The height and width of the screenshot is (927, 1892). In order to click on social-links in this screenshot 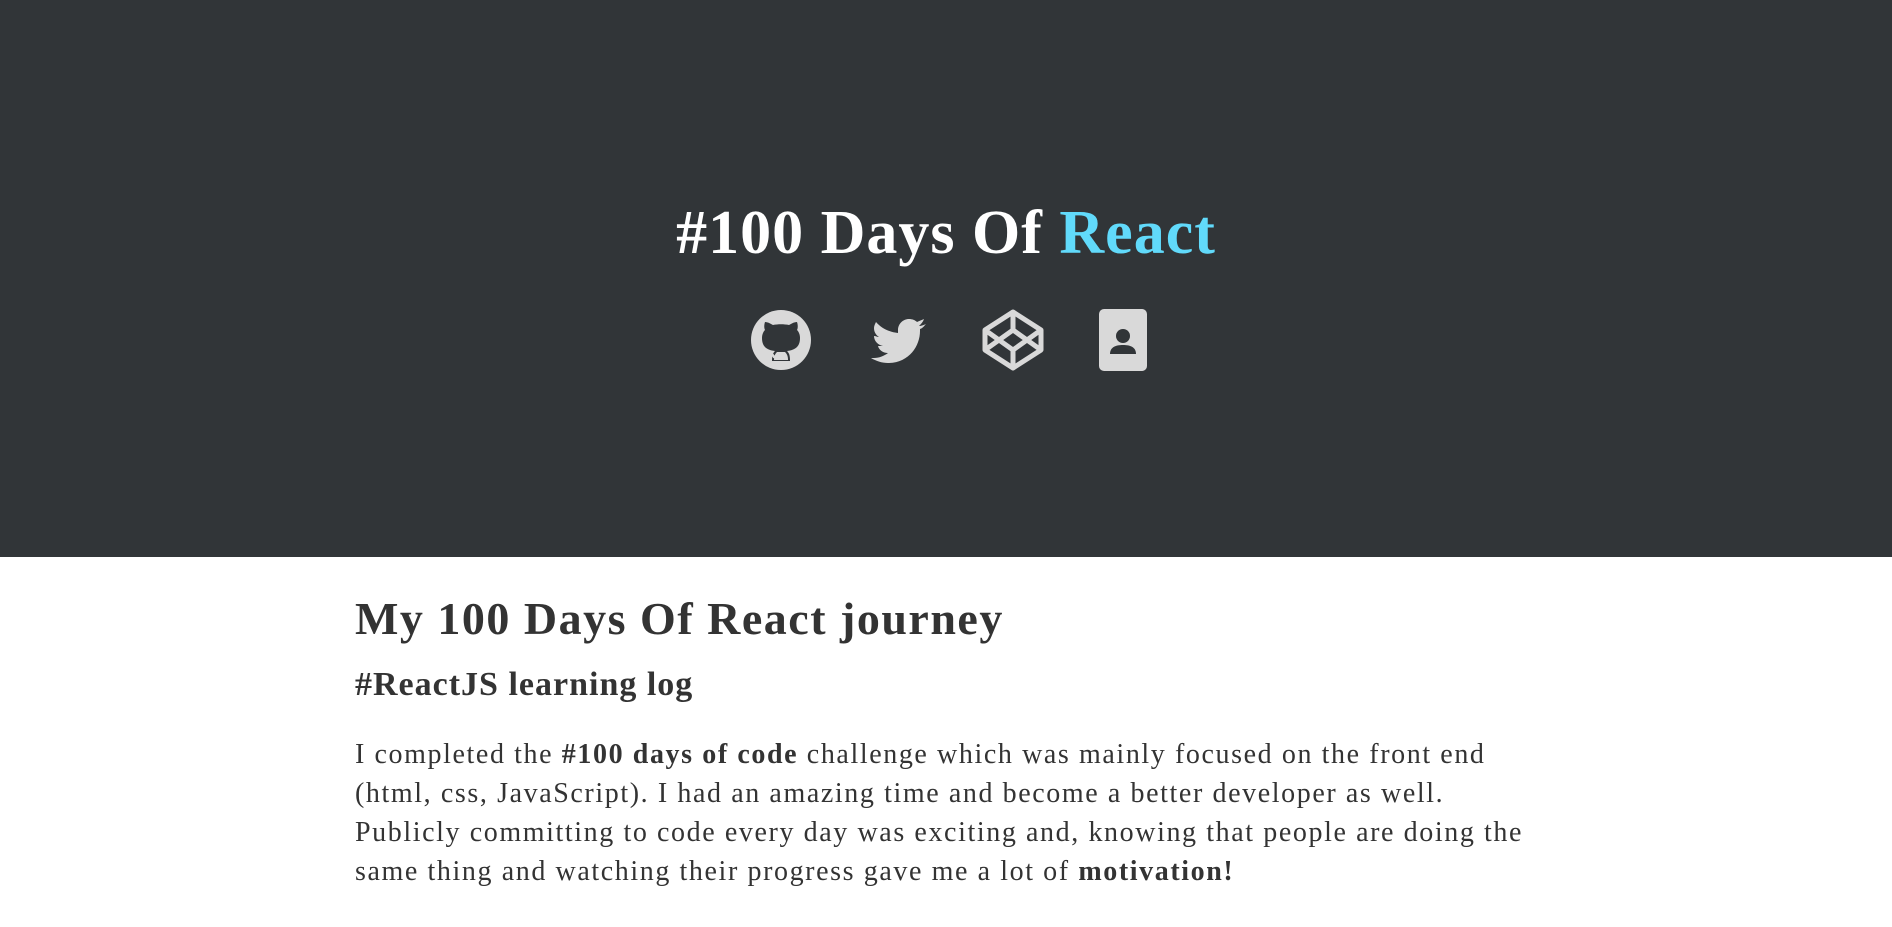, I will do `click(946, 340)`.